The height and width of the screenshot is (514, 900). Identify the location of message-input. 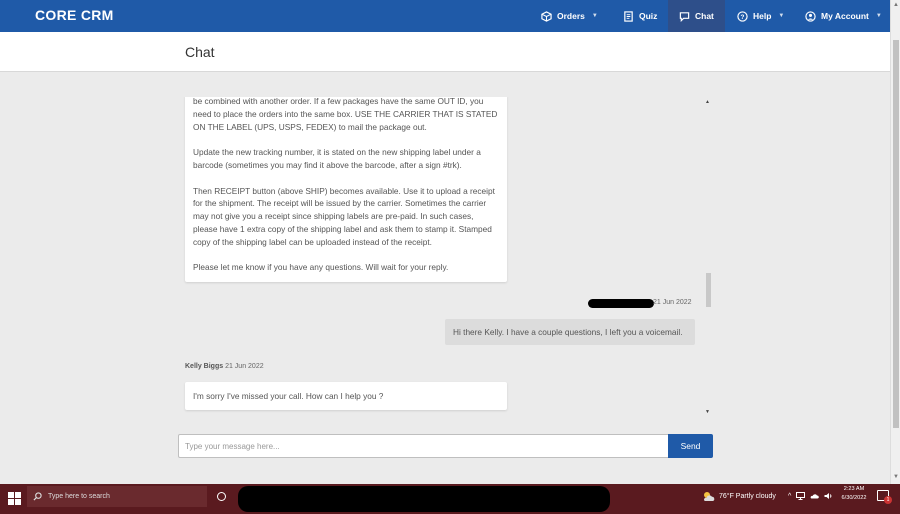
(423, 446).